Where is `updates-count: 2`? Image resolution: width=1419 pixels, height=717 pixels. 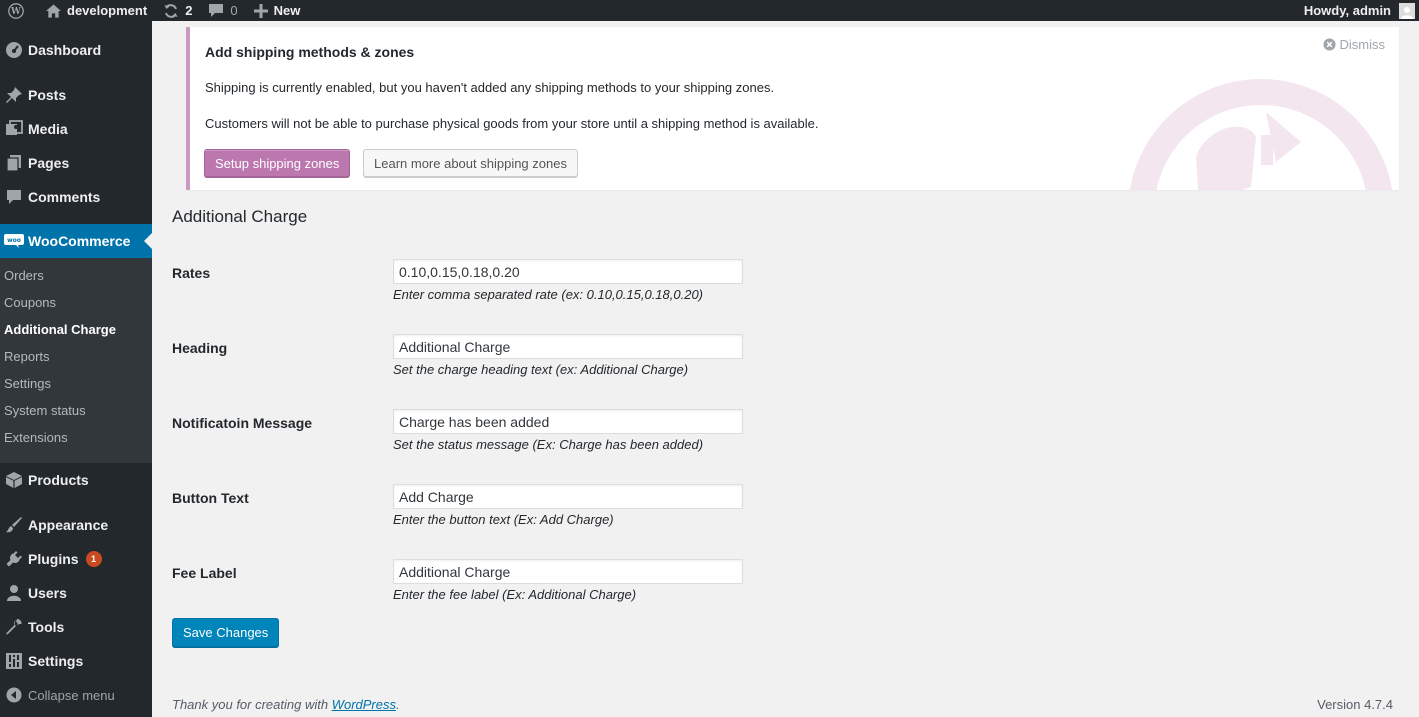
updates-count: 2 is located at coordinates (189, 10).